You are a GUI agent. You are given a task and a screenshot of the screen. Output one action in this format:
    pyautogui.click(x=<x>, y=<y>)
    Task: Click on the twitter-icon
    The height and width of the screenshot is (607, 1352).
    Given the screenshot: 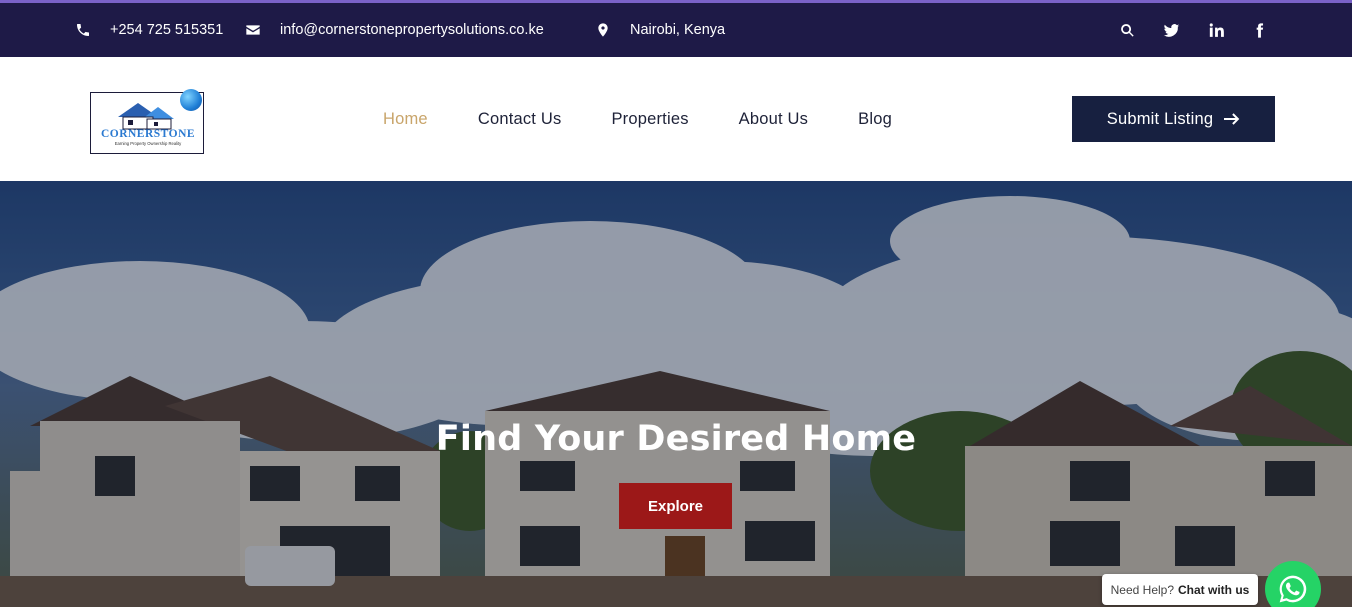 What is the action you would take?
    pyautogui.click(x=1171, y=30)
    